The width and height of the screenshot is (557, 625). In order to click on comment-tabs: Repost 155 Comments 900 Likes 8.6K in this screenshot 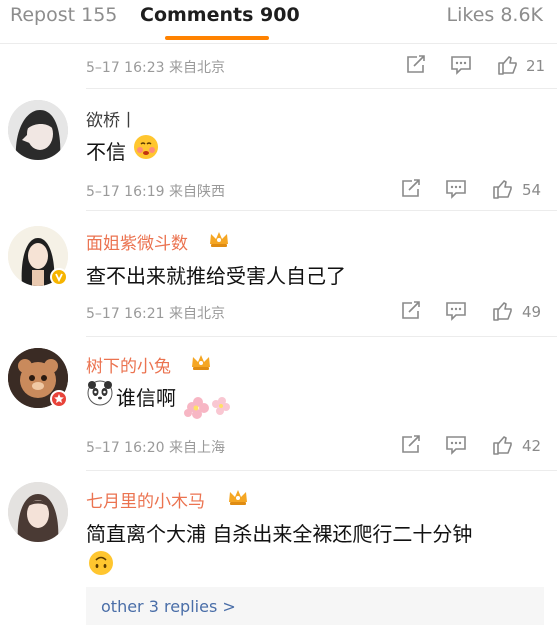, I will do `click(278, 22)`.